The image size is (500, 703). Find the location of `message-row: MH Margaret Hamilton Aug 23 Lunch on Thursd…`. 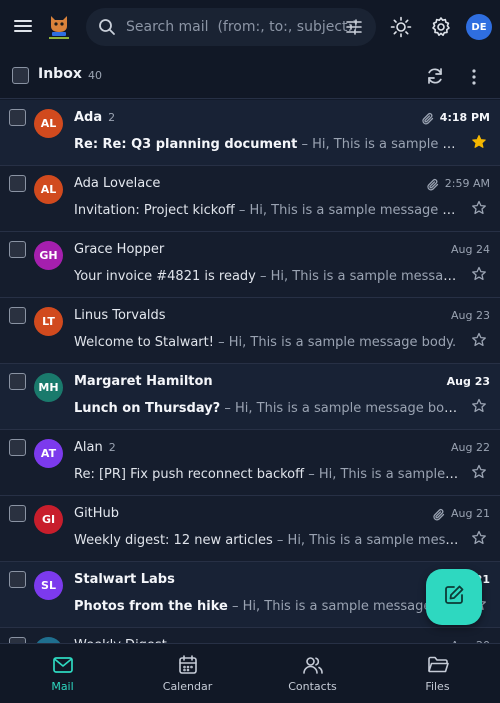

message-row: MH Margaret Hamilton Aug 23 Lunch on Thursd… is located at coordinates (250, 397).